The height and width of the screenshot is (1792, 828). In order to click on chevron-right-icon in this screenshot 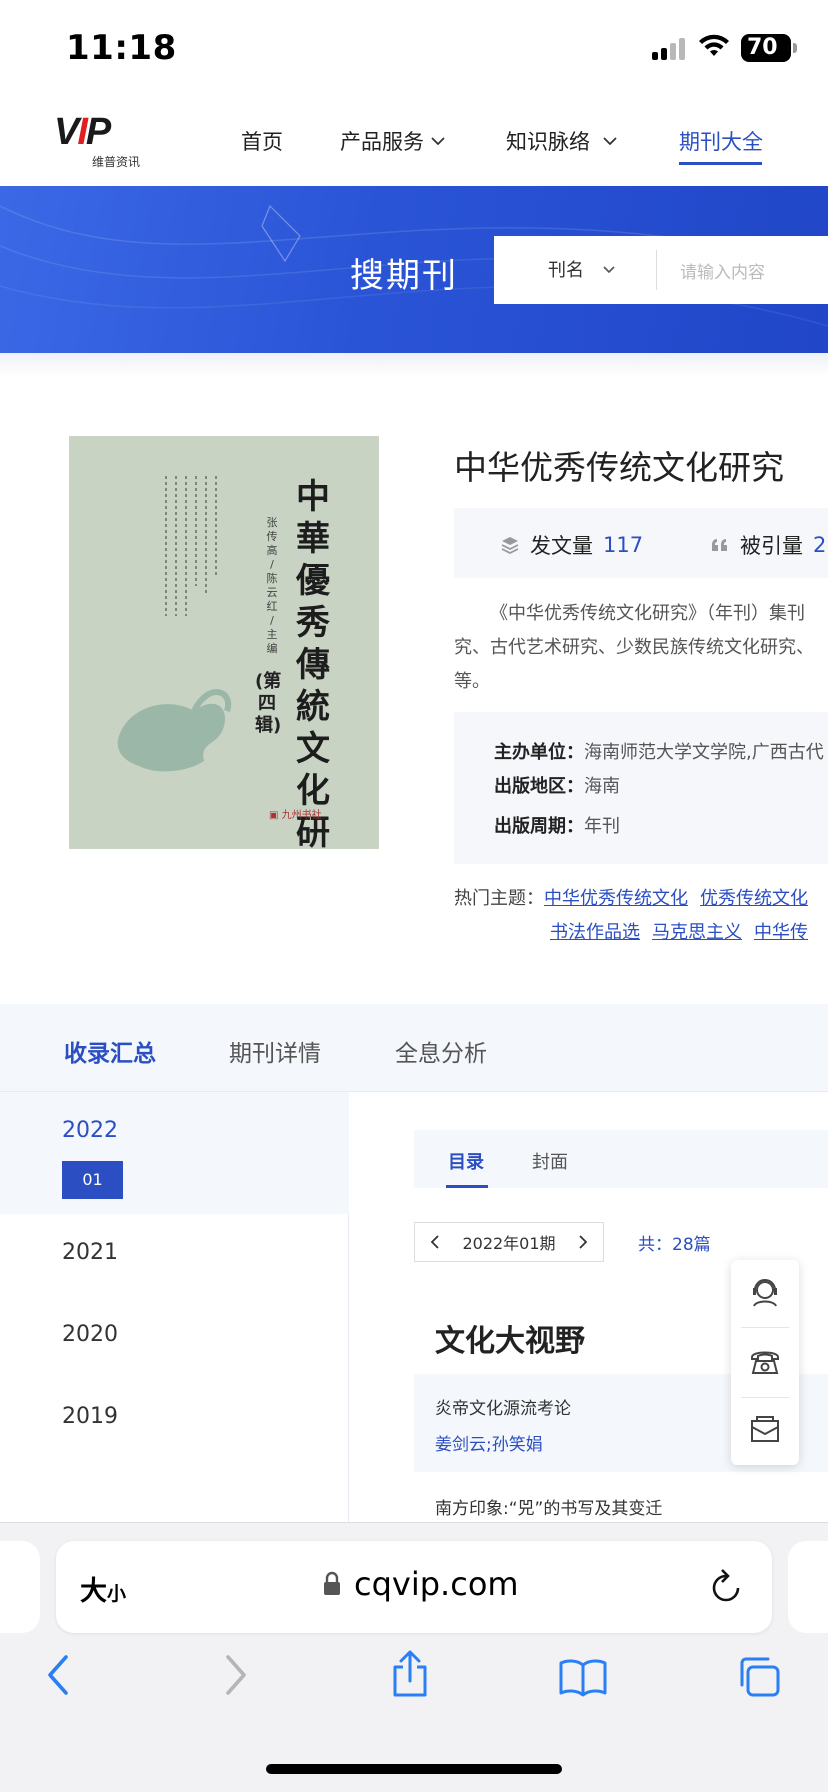, I will do `click(583, 1242)`.